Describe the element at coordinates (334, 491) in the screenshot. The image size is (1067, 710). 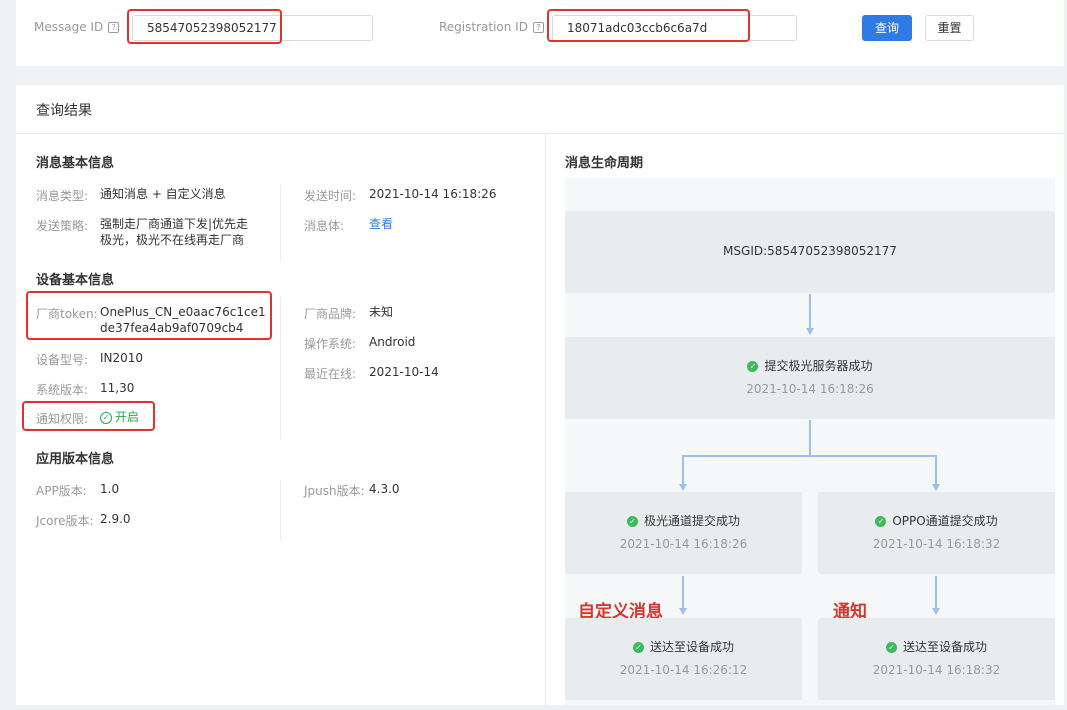
I see `jpush-version-label: Jpush版本:` at that location.